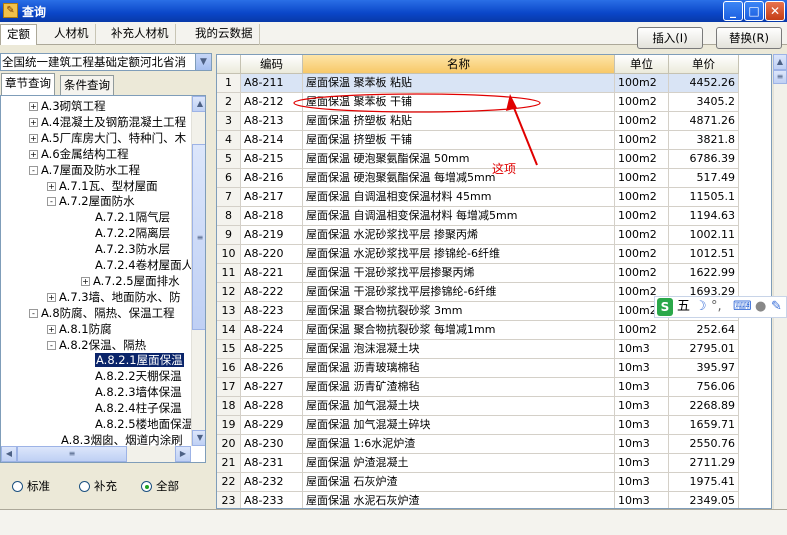 Image resolution: width=787 pixels, height=535 pixels. I want to click on tree-item-label: A.7.2.4卷材屋面人工, so click(150, 265).